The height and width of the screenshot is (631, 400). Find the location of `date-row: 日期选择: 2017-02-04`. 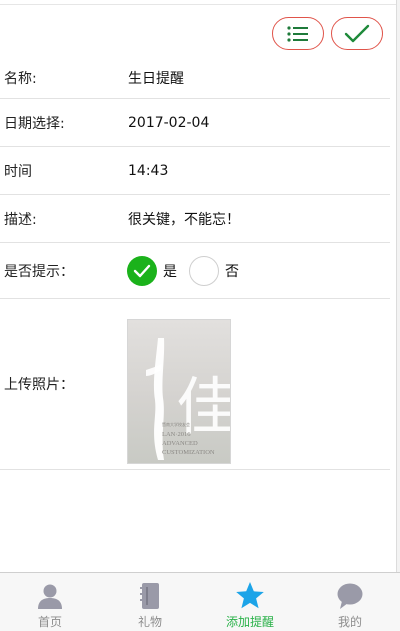

date-row: 日期选择: 2017-02-04 is located at coordinates (195, 123).